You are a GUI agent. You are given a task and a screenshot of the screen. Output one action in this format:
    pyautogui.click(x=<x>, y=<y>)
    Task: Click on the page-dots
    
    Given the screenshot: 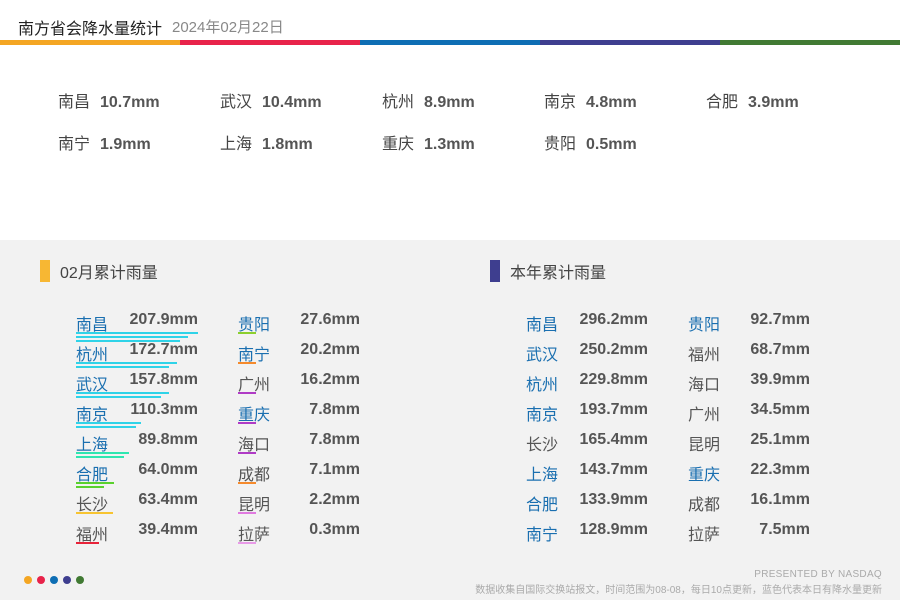 What is the action you would take?
    pyautogui.click(x=56, y=580)
    